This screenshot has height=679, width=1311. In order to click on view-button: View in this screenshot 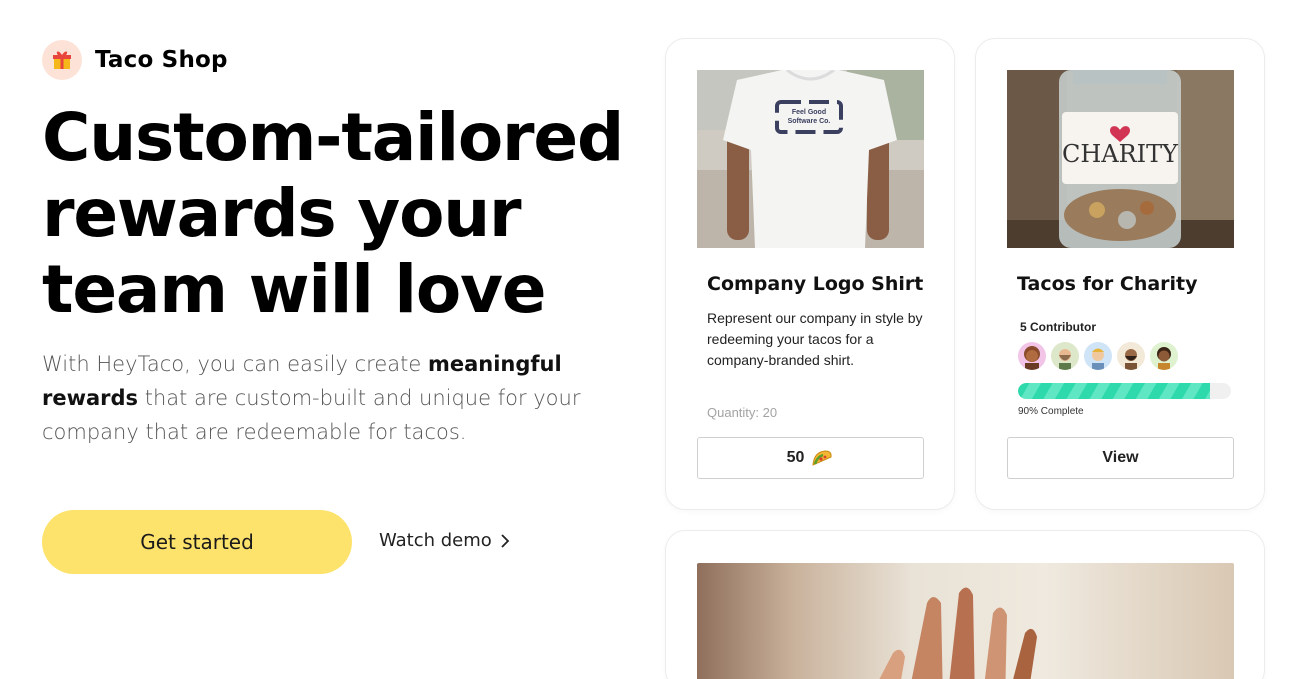, I will do `click(1120, 458)`.